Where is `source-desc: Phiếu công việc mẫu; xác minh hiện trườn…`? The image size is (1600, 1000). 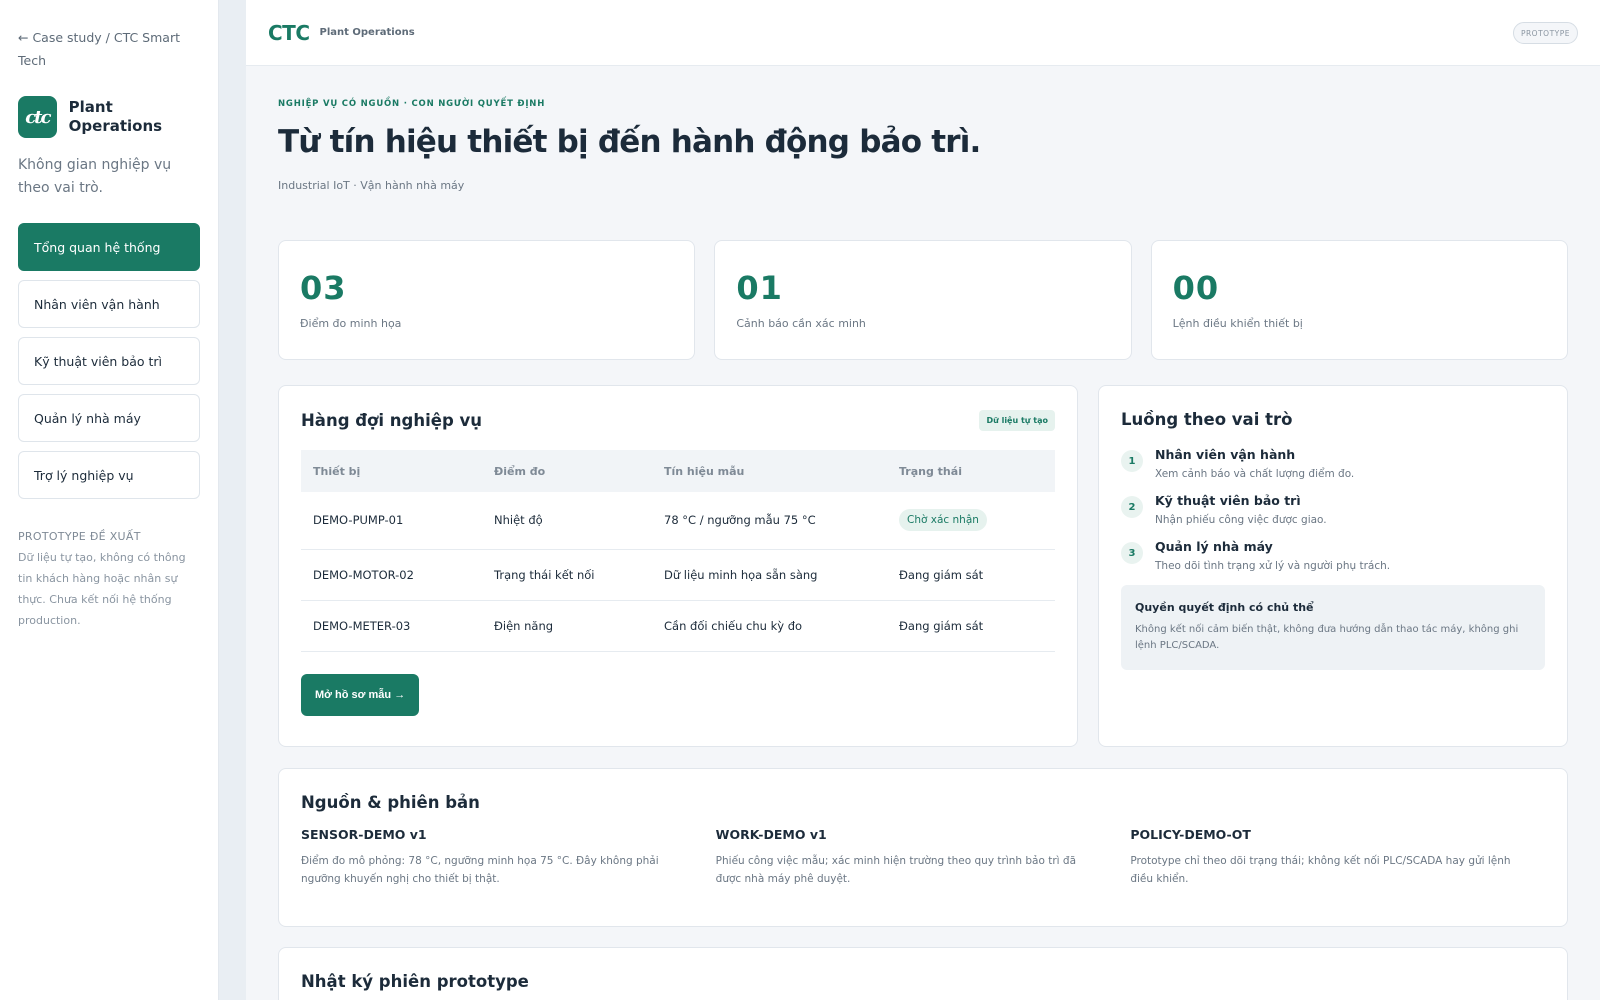 source-desc: Phiếu công việc mẫu; xác minh hiện trườn… is located at coordinates (896, 870).